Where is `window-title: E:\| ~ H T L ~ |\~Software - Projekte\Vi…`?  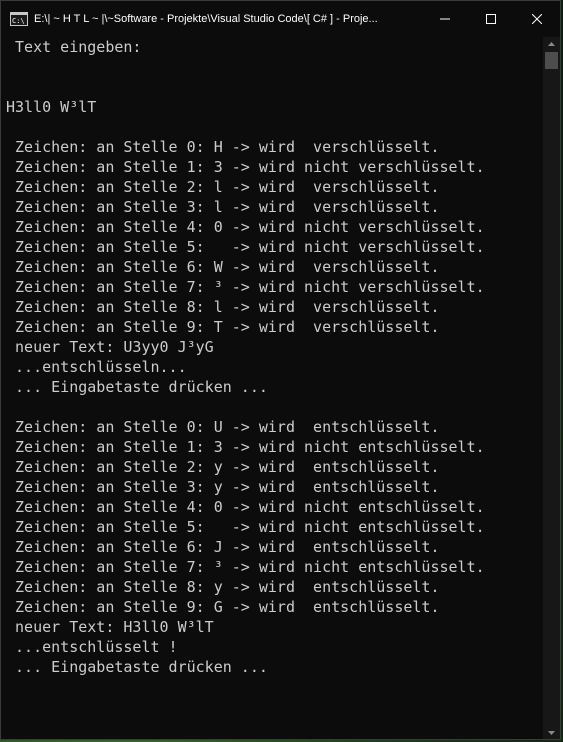 window-title: E:\| ~ H T L ~ |\~Software - Projekte\Vi… is located at coordinates (206, 19).